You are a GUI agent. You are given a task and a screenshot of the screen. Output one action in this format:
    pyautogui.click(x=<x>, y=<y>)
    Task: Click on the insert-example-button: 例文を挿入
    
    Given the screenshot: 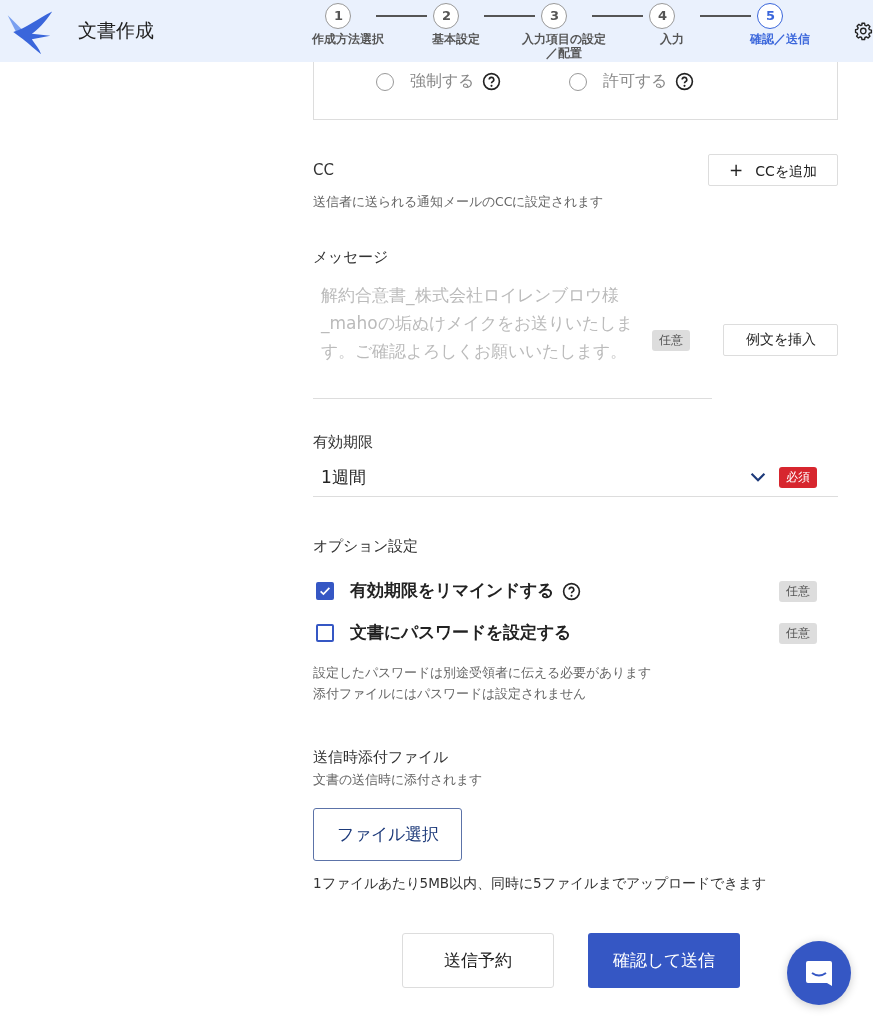 What is the action you would take?
    pyautogui.click(x=780, y=340)
    